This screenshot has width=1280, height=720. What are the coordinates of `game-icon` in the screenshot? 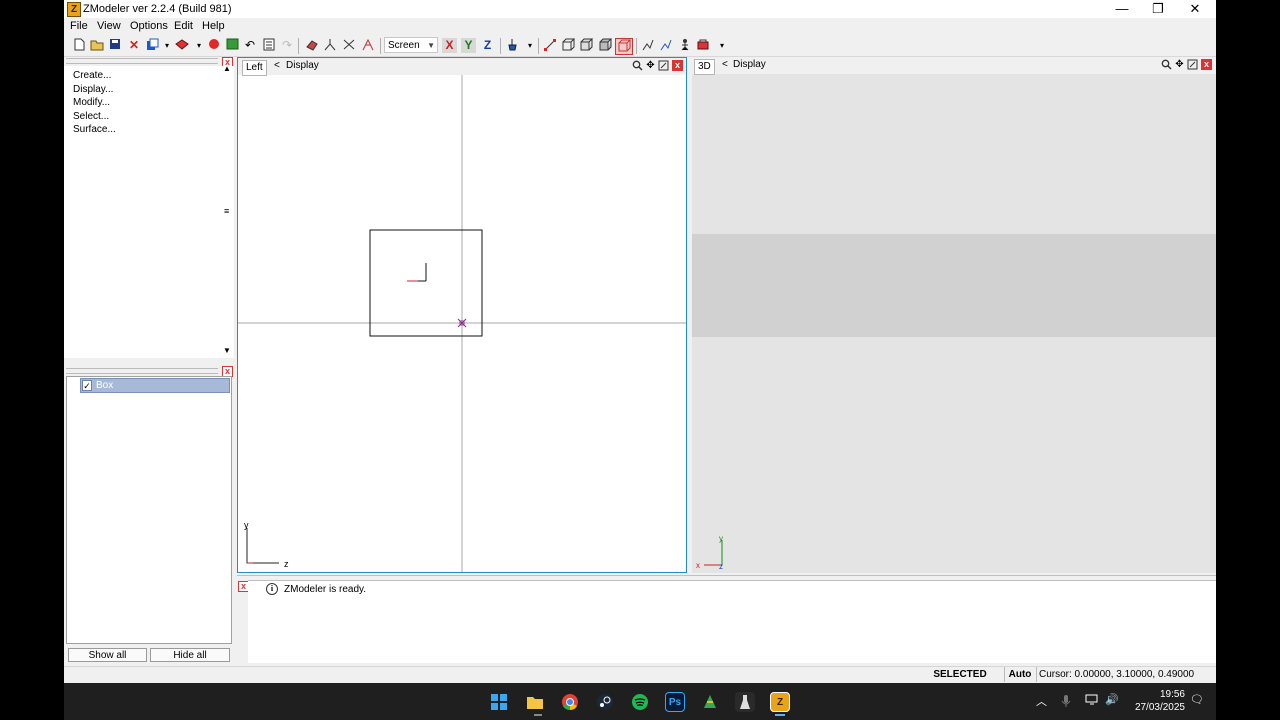 It's located at (745, 702).